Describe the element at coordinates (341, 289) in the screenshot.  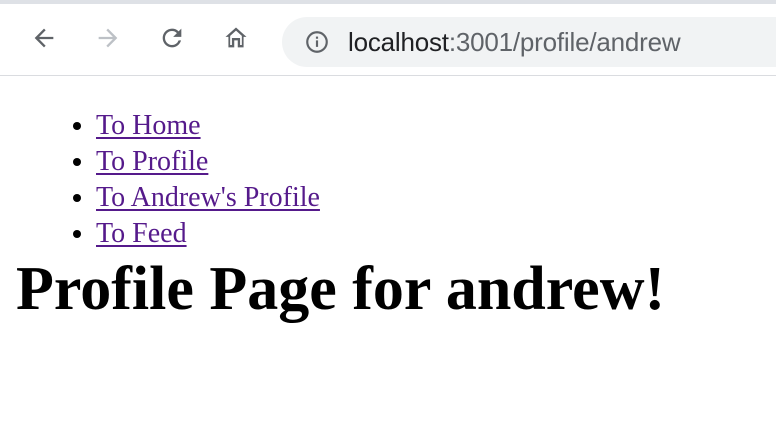
I see `page-title: Profile Page for andrew!` at that location.